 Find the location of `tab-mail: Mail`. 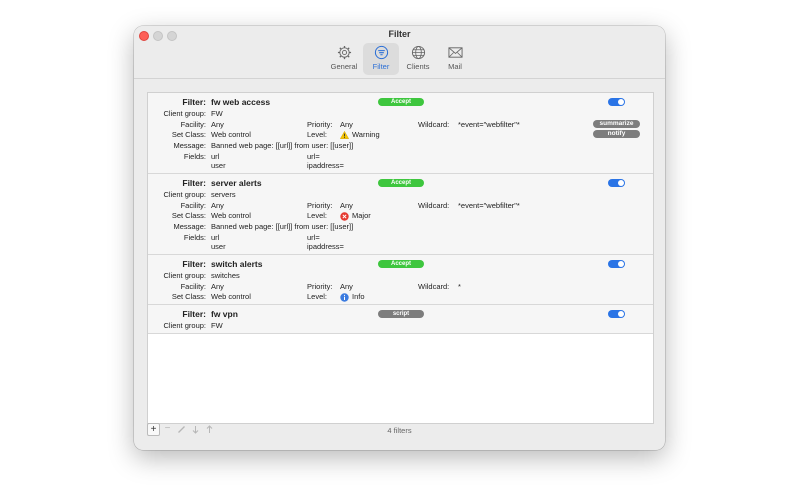

tab-mail: Mail is located at coordinates (455, 59).